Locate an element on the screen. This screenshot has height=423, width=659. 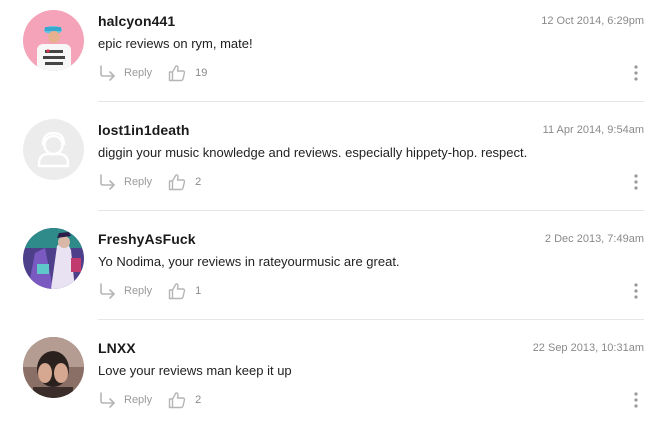
comment-actions: Reply 19 is located at coordinates (152, 73).